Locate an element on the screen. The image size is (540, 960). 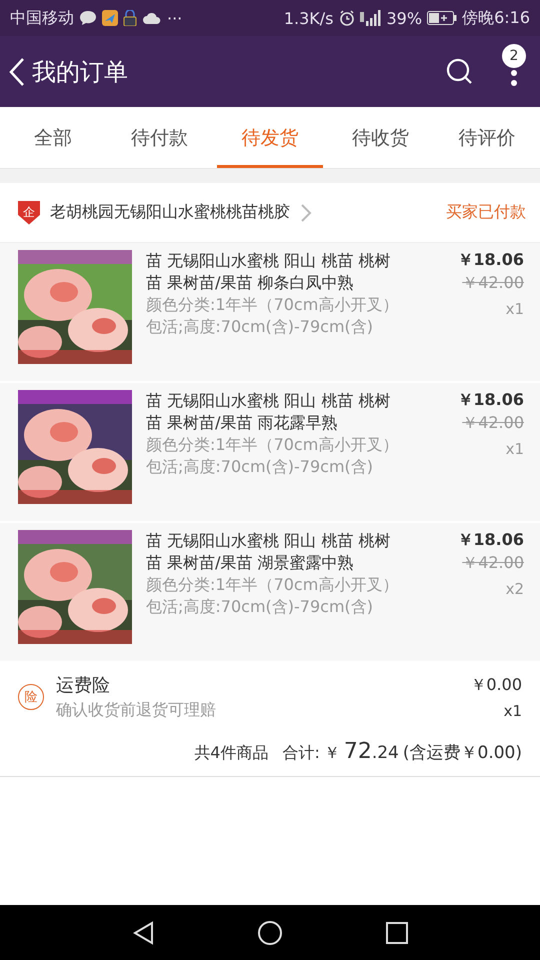
order-tab: 待评价 is located at coordinates (487, 137).